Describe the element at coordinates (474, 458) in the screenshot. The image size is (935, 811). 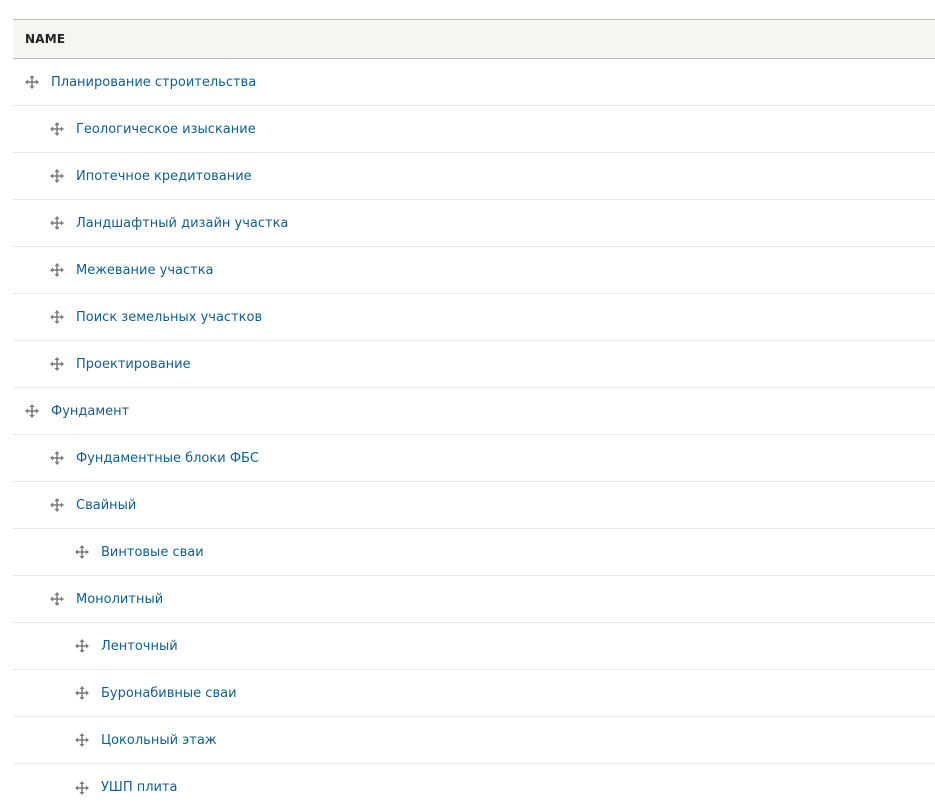
I see `table-row: Фундаментные блоки ФБС` at that location.